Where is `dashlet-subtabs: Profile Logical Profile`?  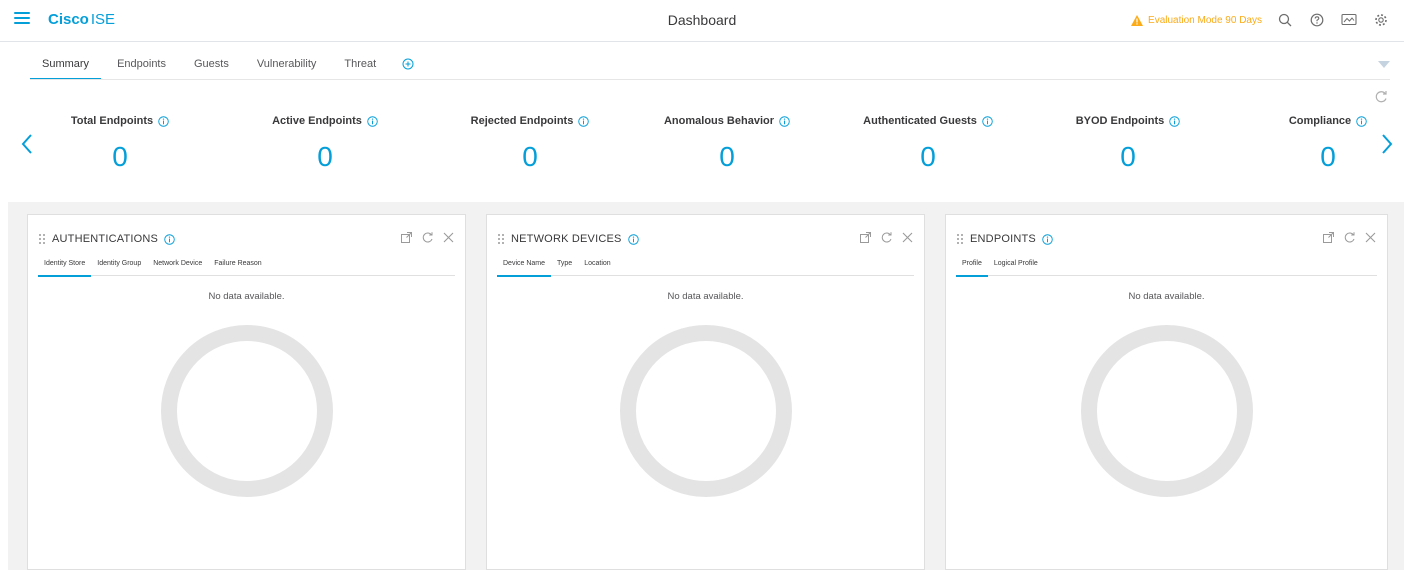
dashlet-subtabs: Profile Logical Profile is located at coordinates (1166, 267).